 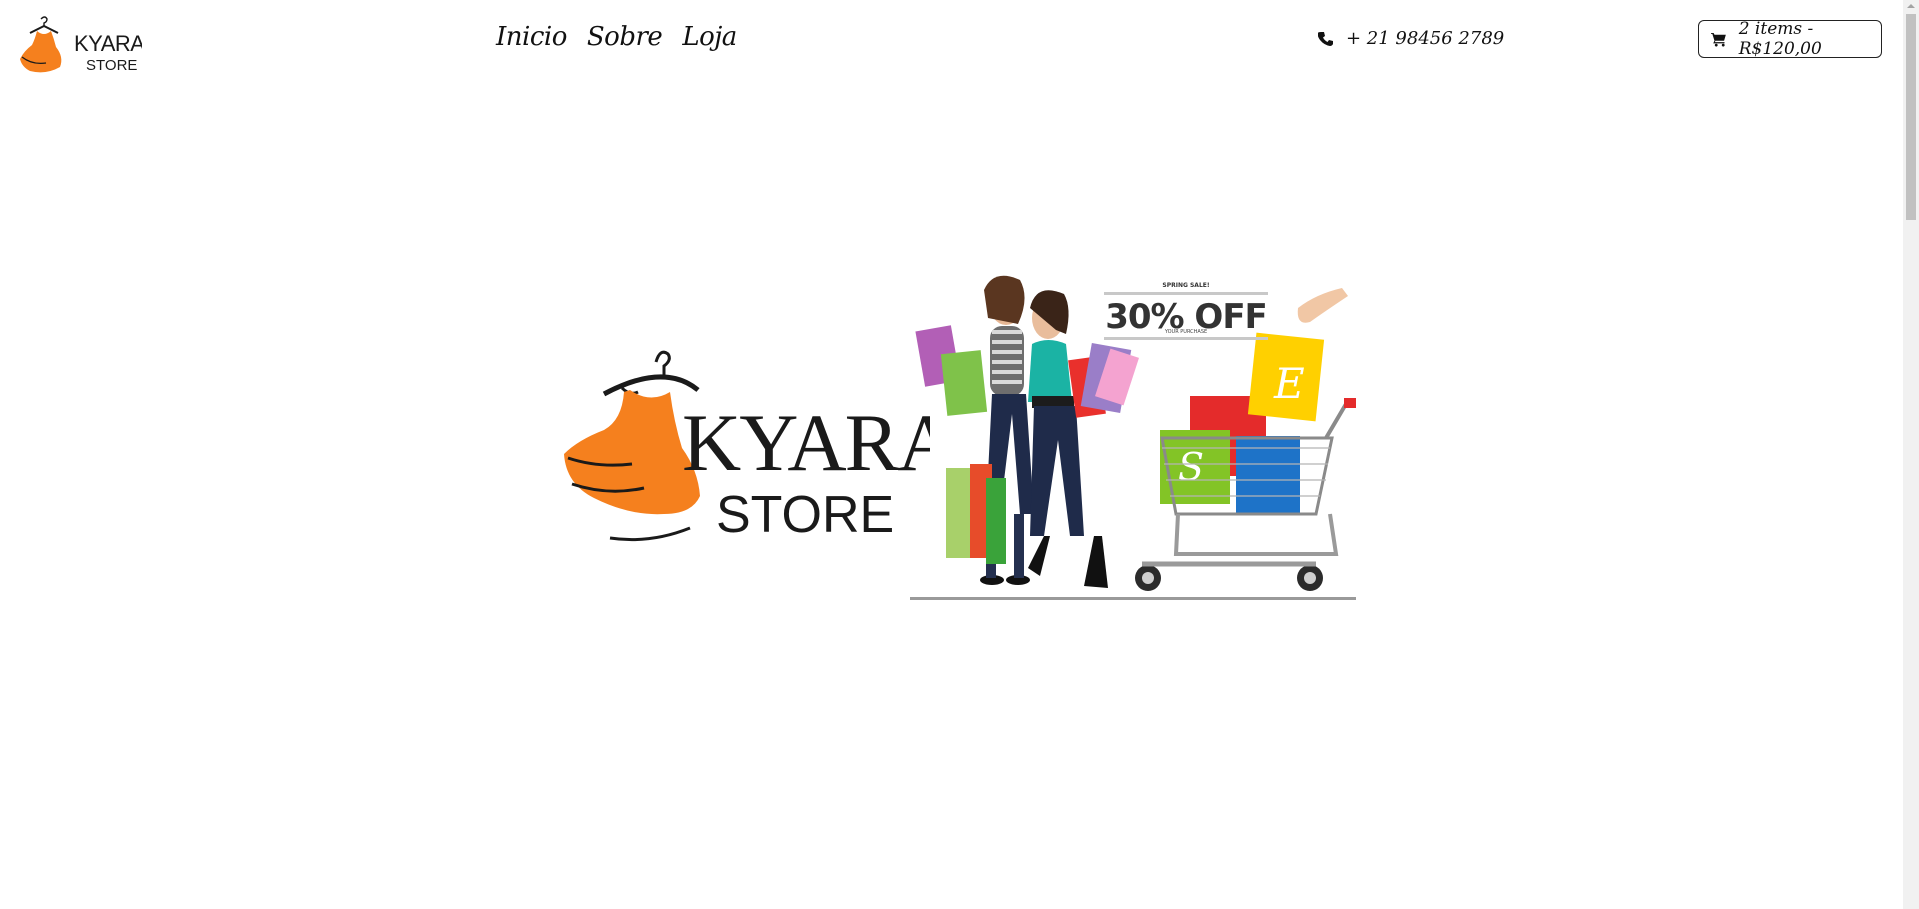 I want to click on svg-text: E, so click(x=1289, y=383).